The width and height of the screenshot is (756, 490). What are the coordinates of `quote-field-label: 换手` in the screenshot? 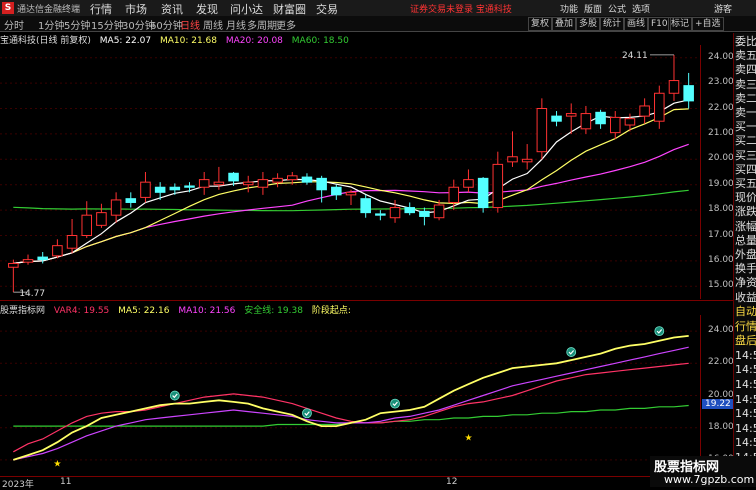 It's located at (745, 269).